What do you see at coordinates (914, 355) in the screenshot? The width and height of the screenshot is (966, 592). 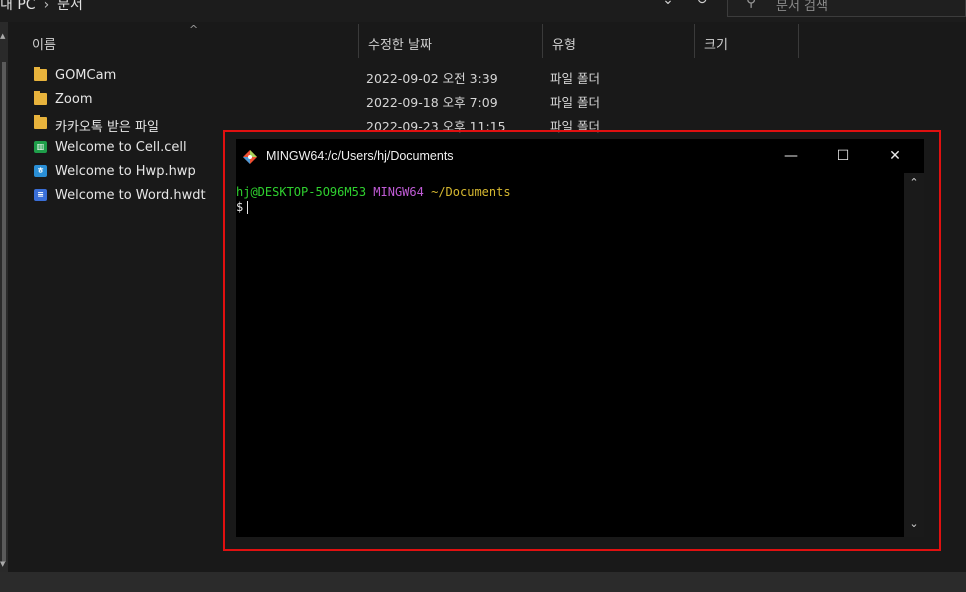 I see `terminal-scrollbar: ⌃ ⌄` at bounding box center [914, 355].